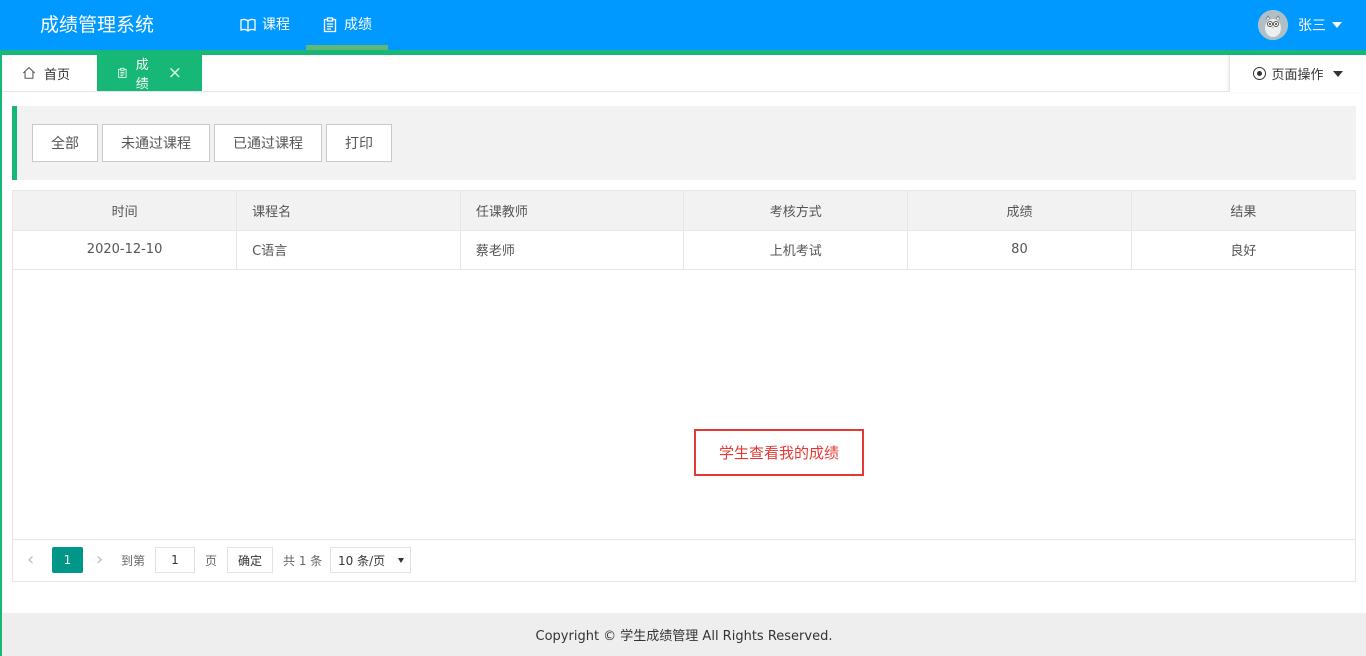  Describe the element at coordinates (149, 73) in the screenshot. I see `tab-grades: 成绩 ×` at that location.